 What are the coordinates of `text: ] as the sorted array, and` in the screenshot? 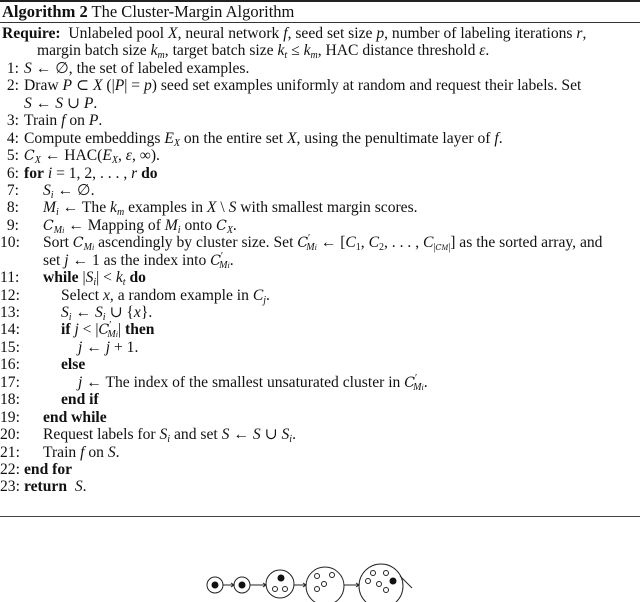 It's located at (526, 243).